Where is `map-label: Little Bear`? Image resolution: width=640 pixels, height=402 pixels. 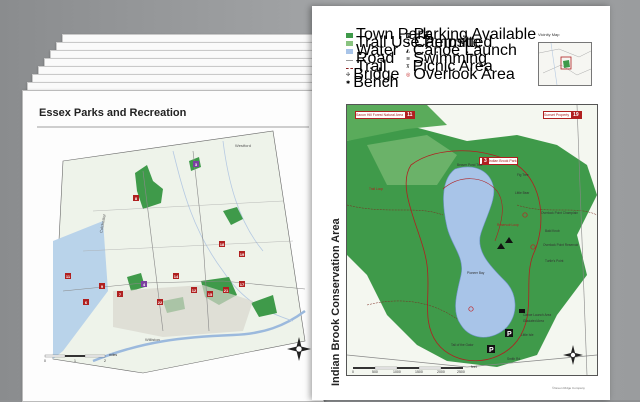 map-label: Little Bear is located at coordinates (522, 193).